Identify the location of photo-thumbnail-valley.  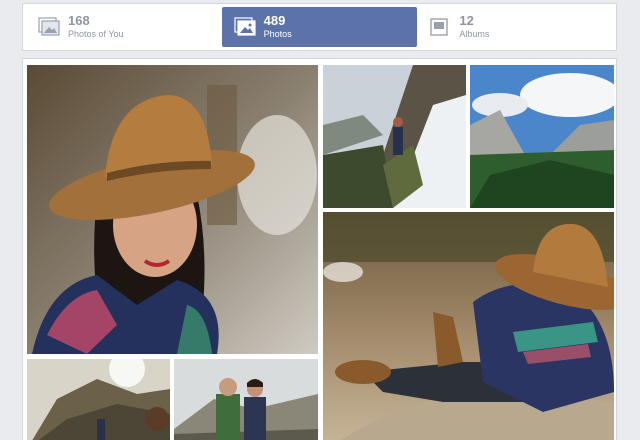
(542, 136).